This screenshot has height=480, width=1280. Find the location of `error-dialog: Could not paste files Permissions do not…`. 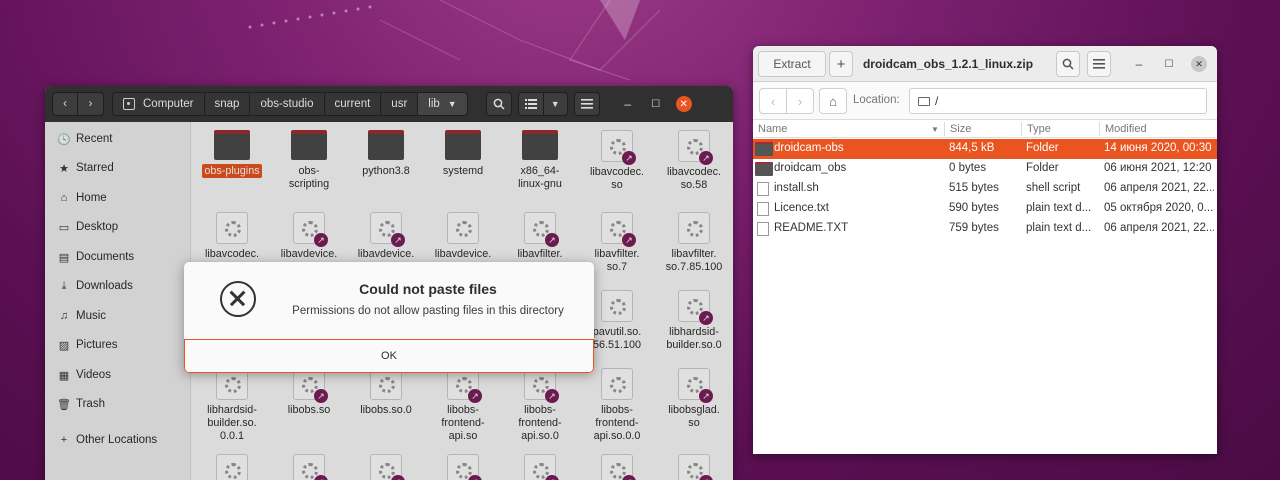

error-dialog: Could not paste files Permissions do not… is located at coordinates (389, 317).